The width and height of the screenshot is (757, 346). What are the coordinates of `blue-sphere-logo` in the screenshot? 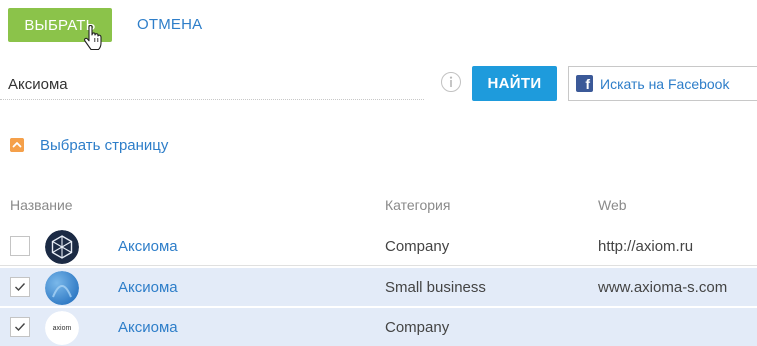 It's located at (62, 288).